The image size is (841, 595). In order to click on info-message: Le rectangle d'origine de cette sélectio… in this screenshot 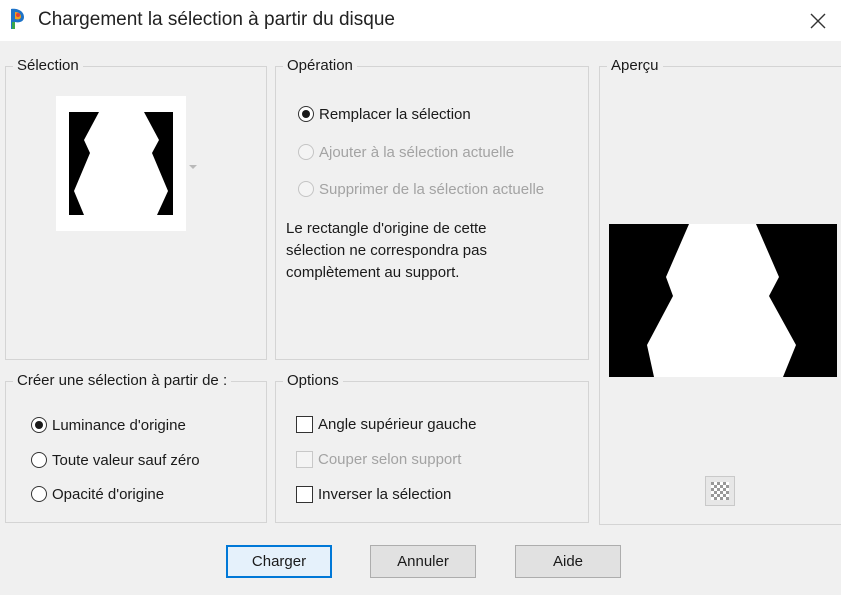, I will do `click(386, 250)`.